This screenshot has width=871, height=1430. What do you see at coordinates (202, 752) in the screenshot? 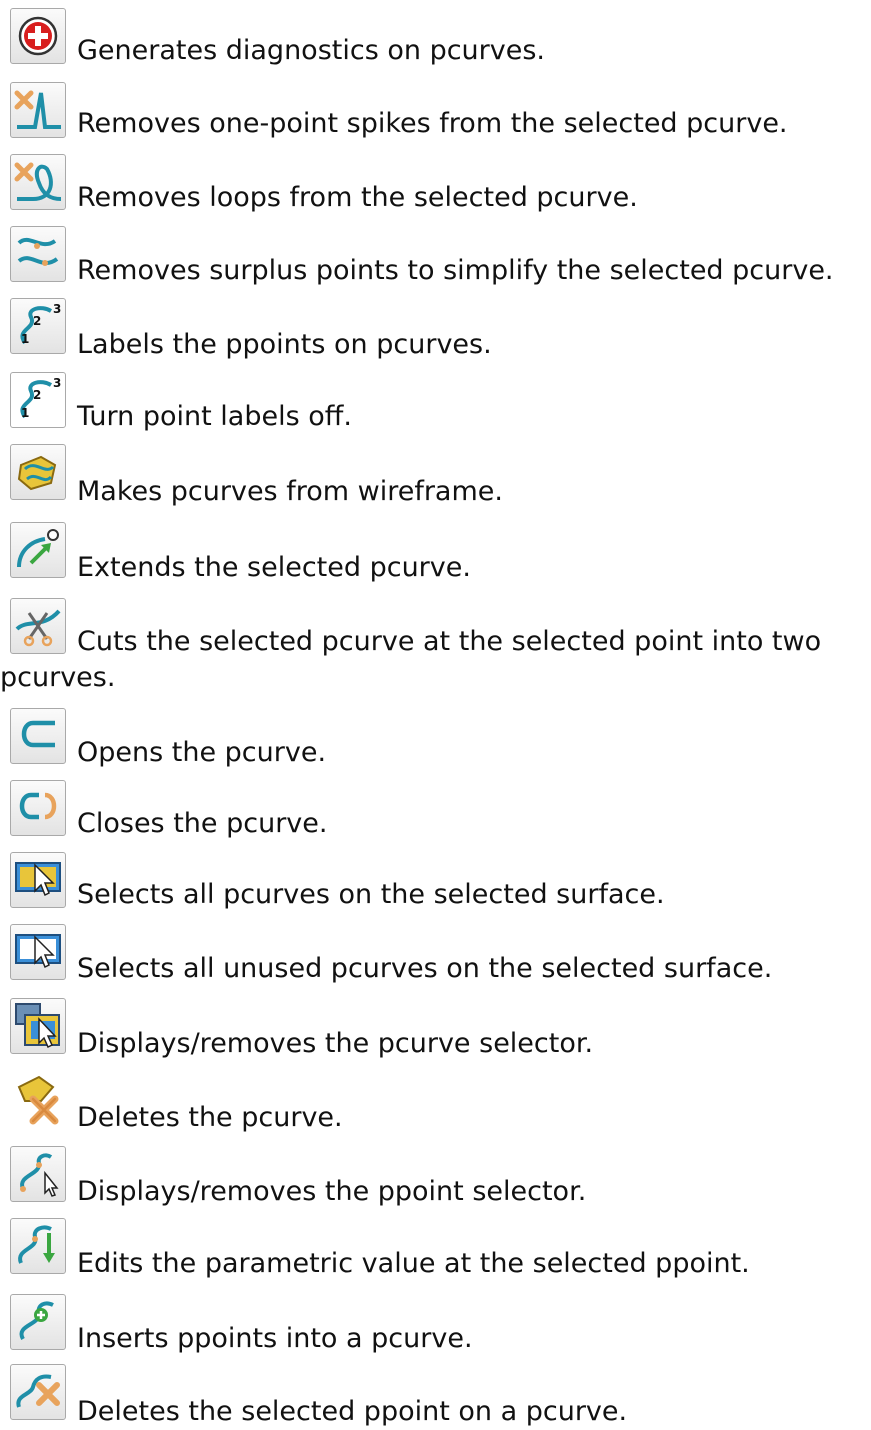
I see `item-description: Opens the pcurve.` at bounding box center [202, 752].